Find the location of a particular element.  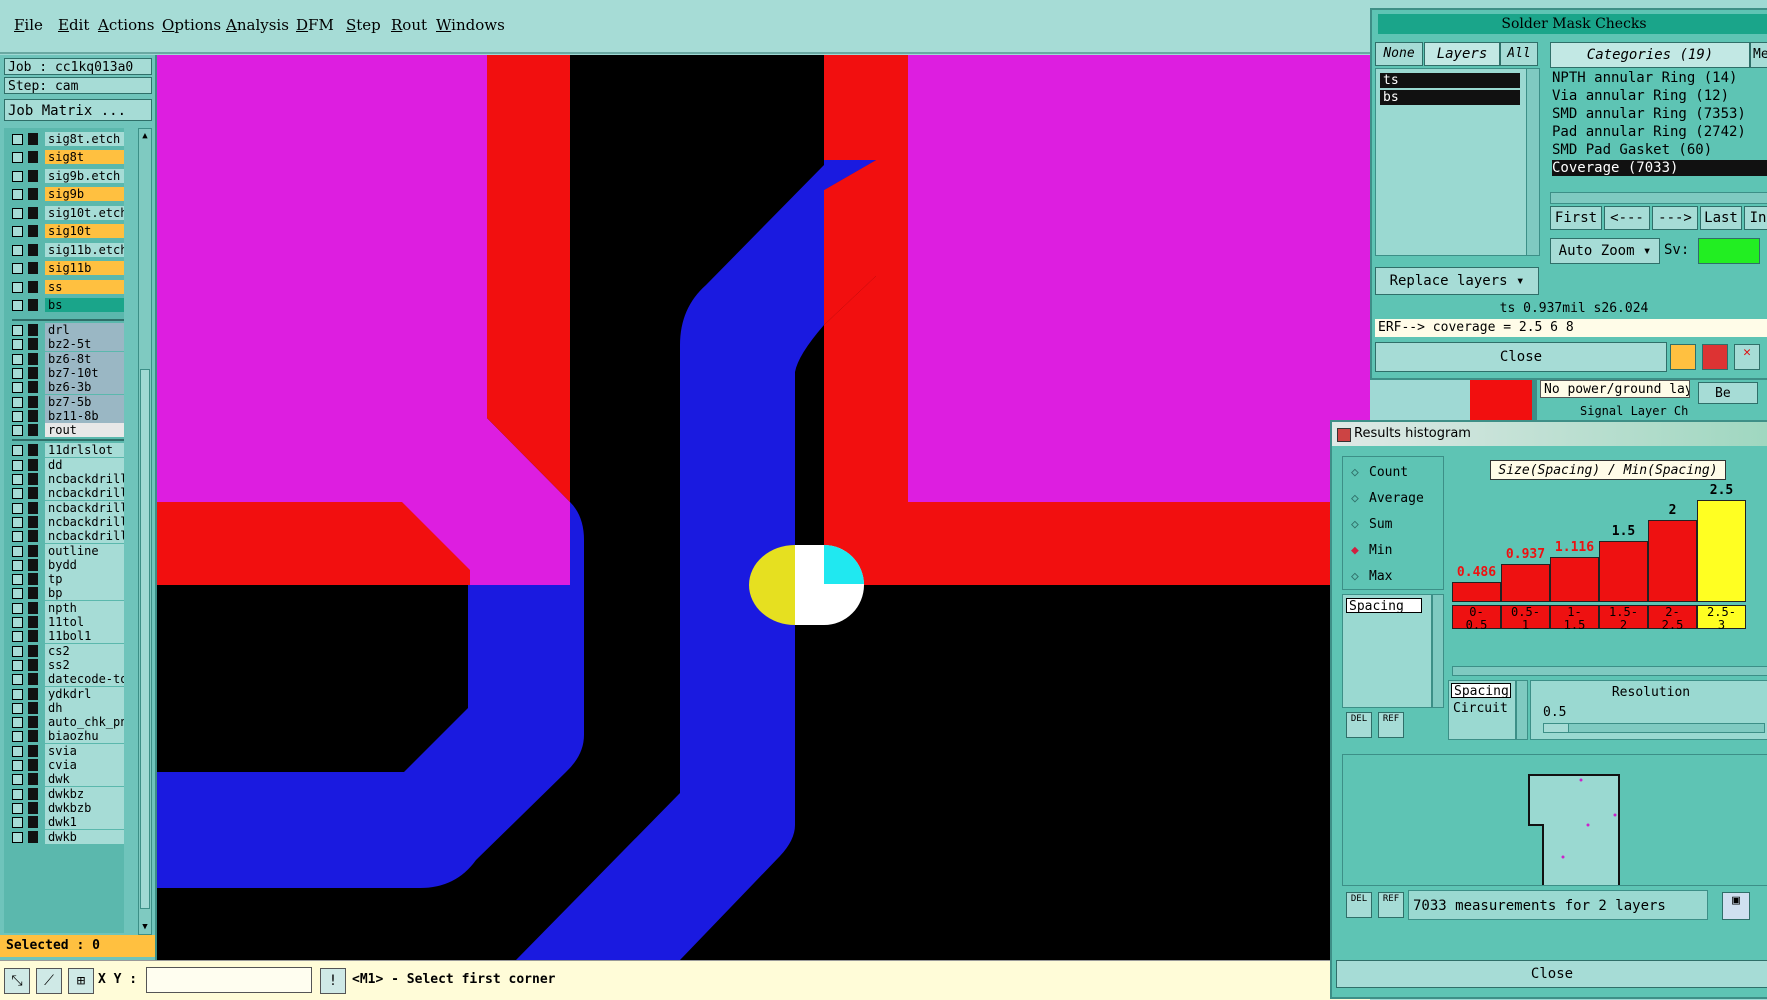

layer-row: ss is located at coordinates (66, 287).